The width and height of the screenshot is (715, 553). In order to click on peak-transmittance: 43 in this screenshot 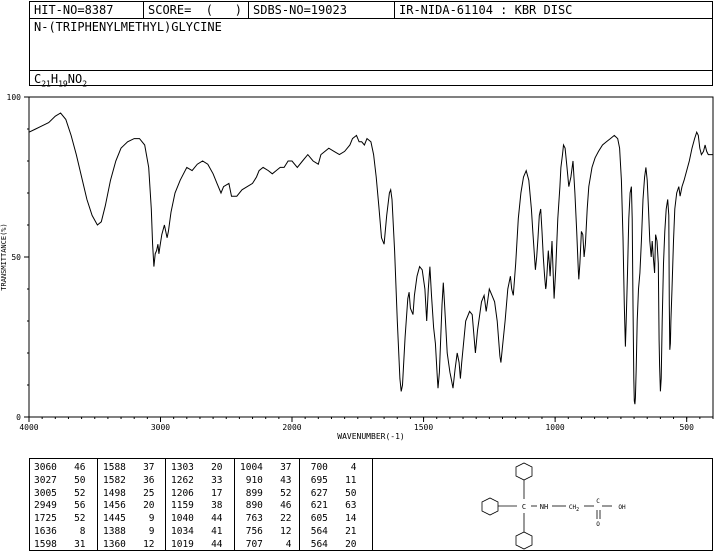, I will do `click(286, 480)`.